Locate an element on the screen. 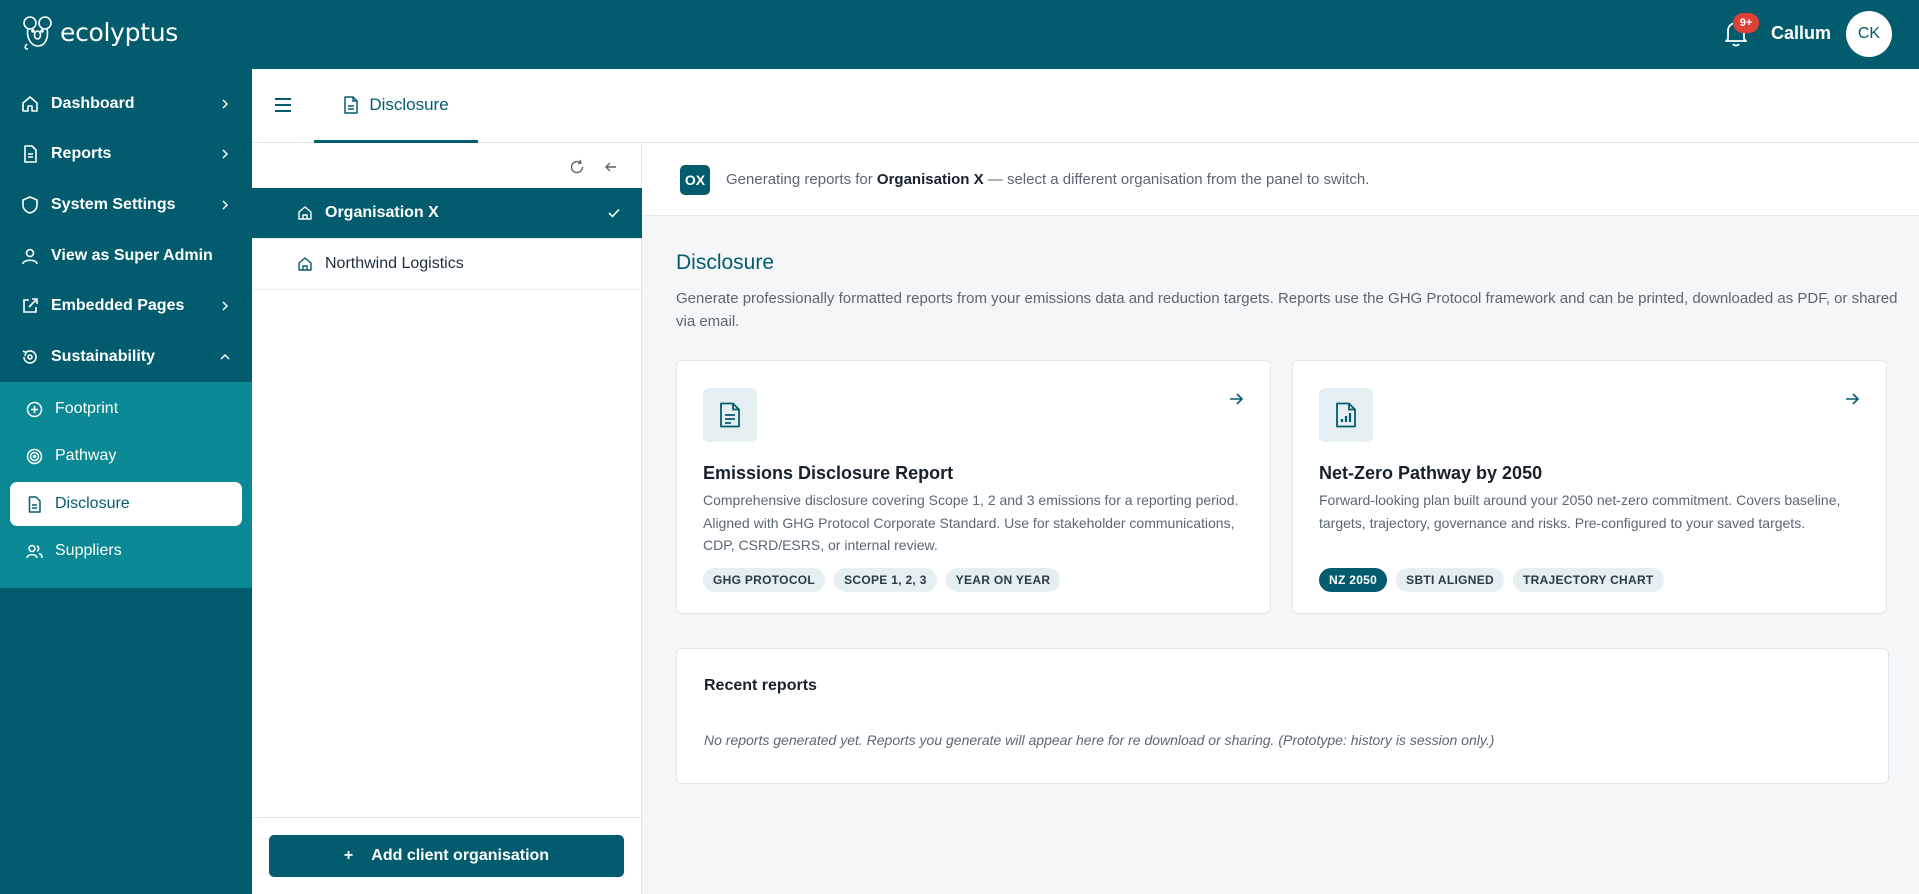 This screenshot has height=894, width=1919. sidebar-item-label: System Settings is located at coordinates (113, 204).